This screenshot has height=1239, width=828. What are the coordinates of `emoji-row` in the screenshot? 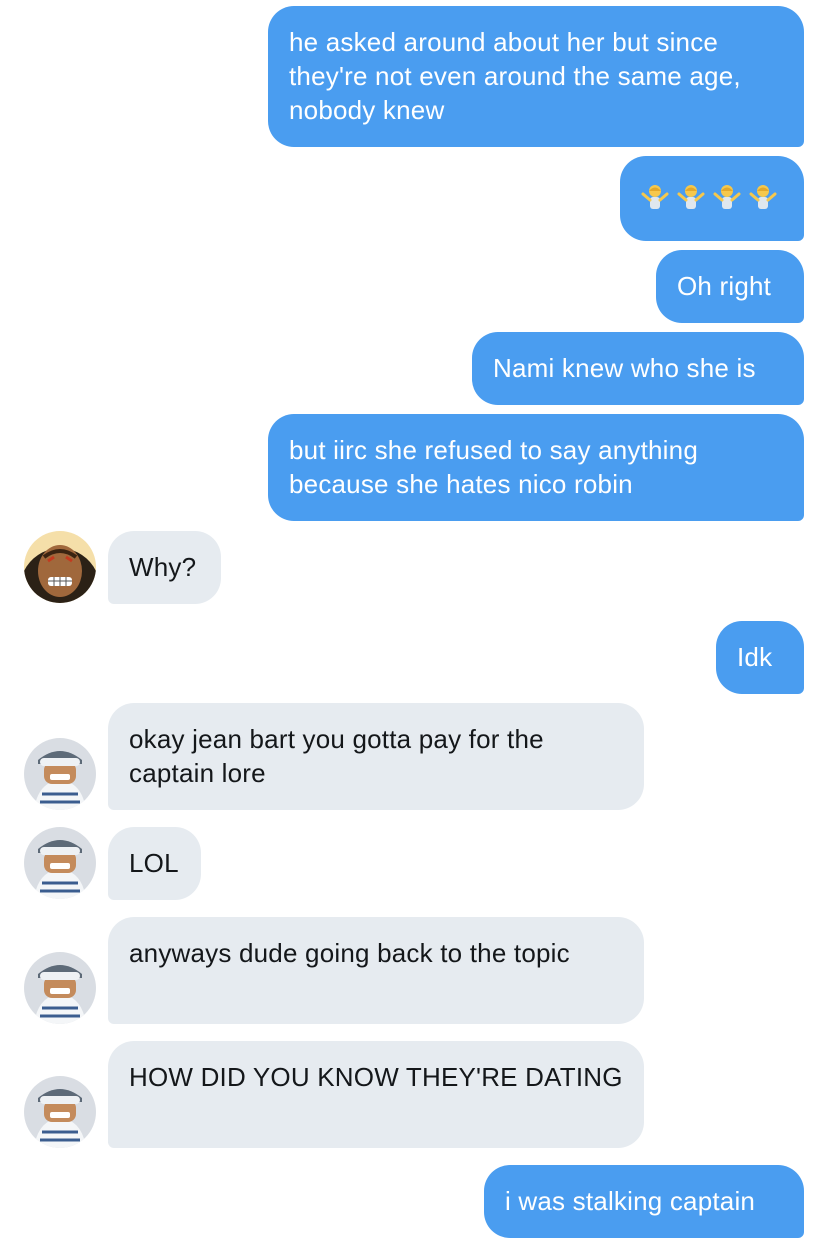 It's located at (709, 197).